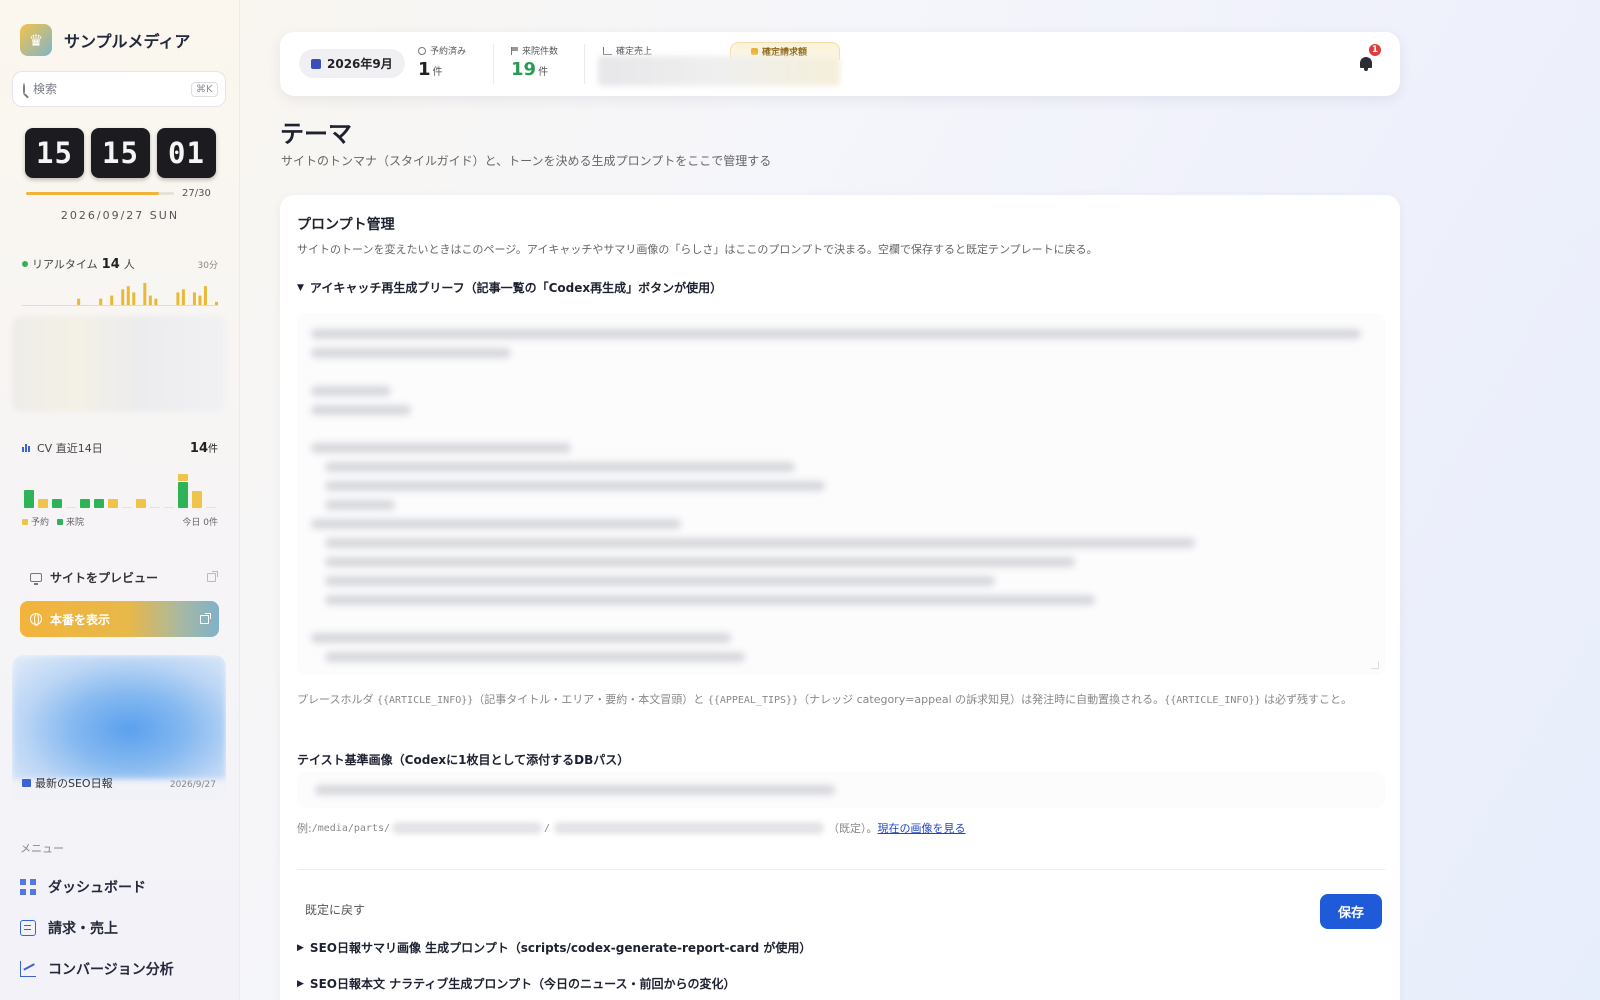  Describe the element at coordinates (120, 294) in the screenshot. I see `realtime-sparkline` at that location.